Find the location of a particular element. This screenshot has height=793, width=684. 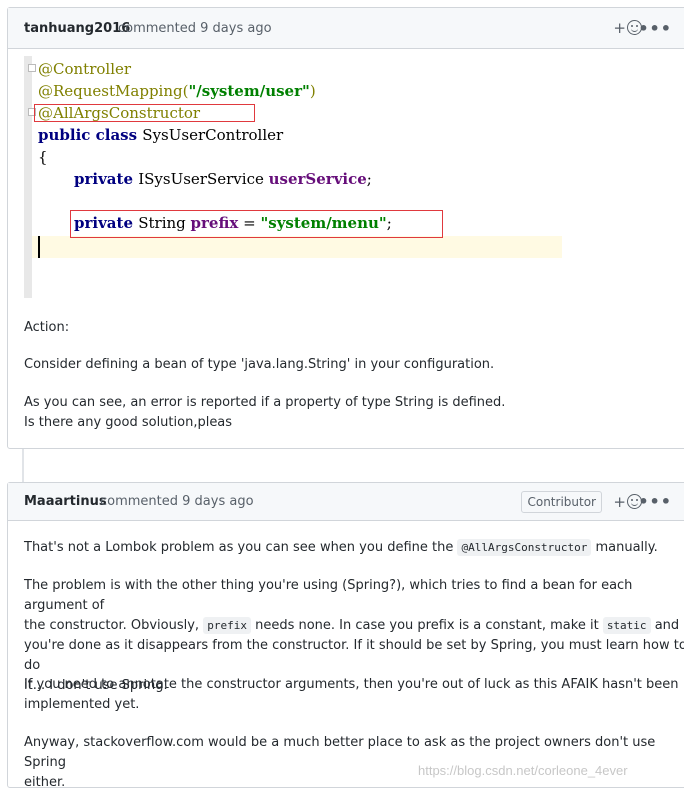

comment-author: tanhuang2016 is located at coordinates (77, 28).